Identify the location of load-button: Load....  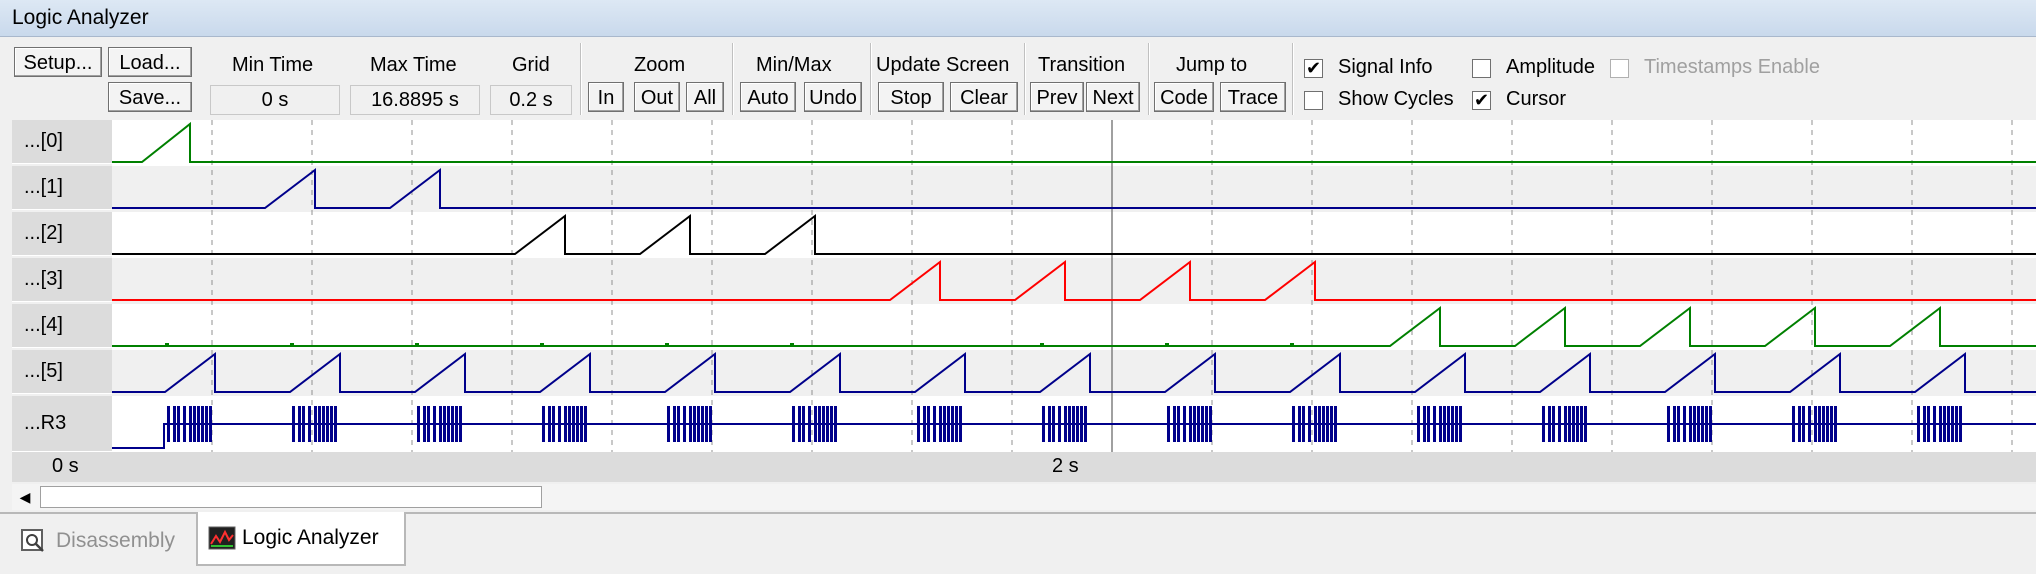
(150, 62).